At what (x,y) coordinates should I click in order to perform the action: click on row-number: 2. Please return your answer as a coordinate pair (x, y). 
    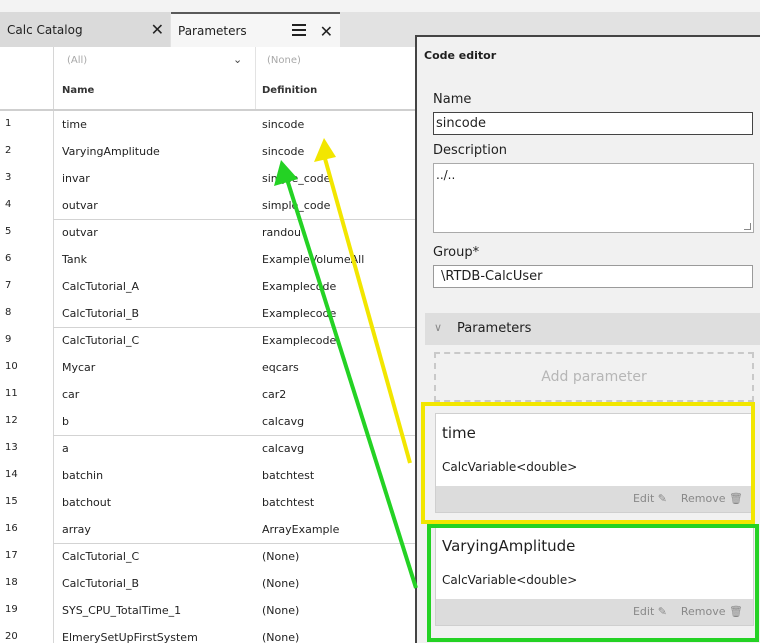
    Looking at the image, I should click on (8, 150).